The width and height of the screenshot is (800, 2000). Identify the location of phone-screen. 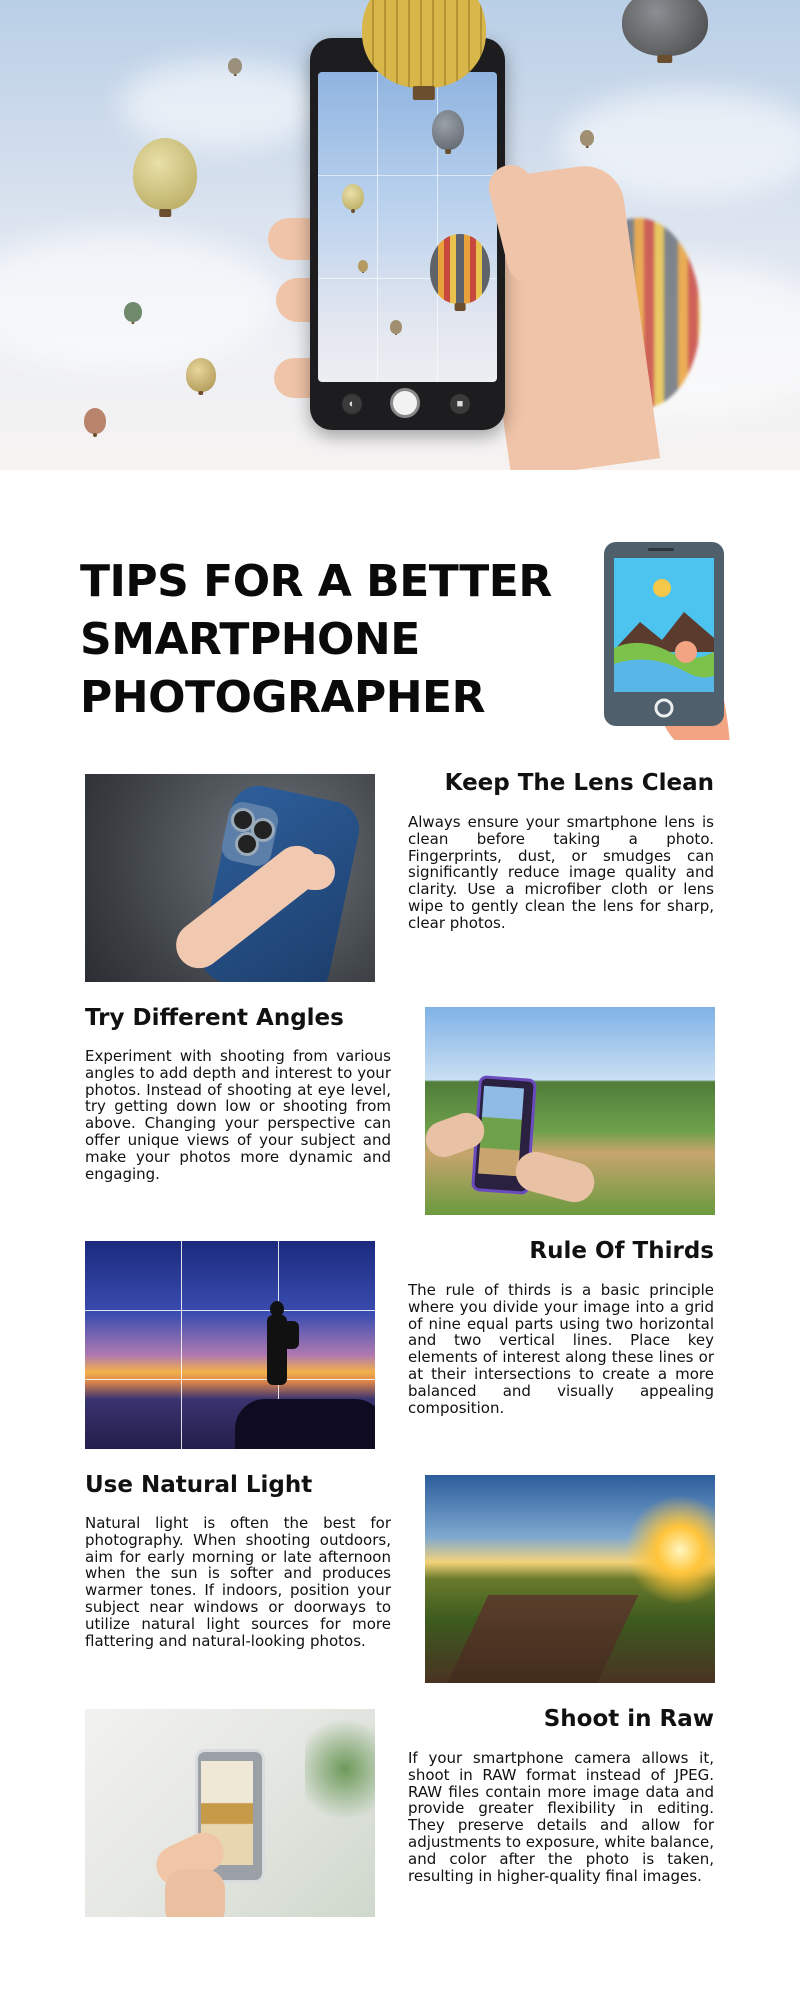
(407, 227).